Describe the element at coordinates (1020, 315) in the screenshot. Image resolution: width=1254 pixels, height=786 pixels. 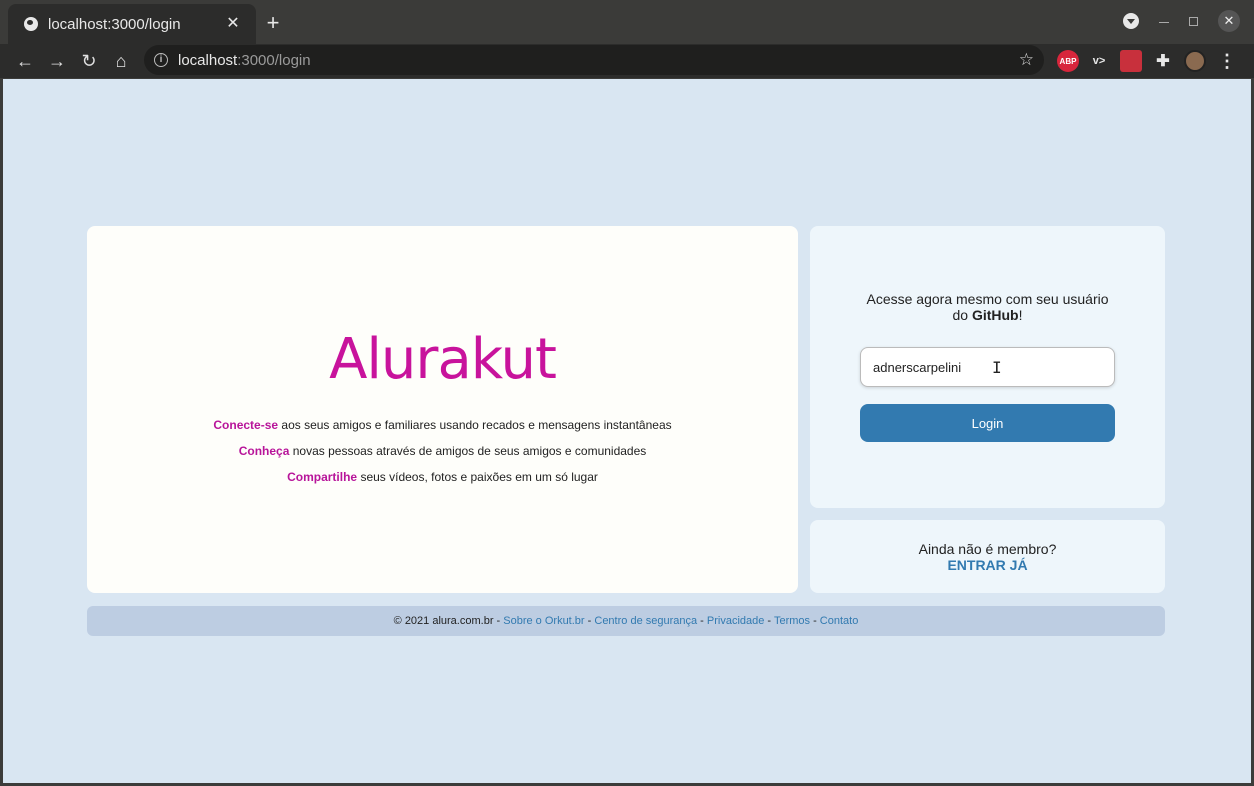
I see `prompt-end: !` at that location.